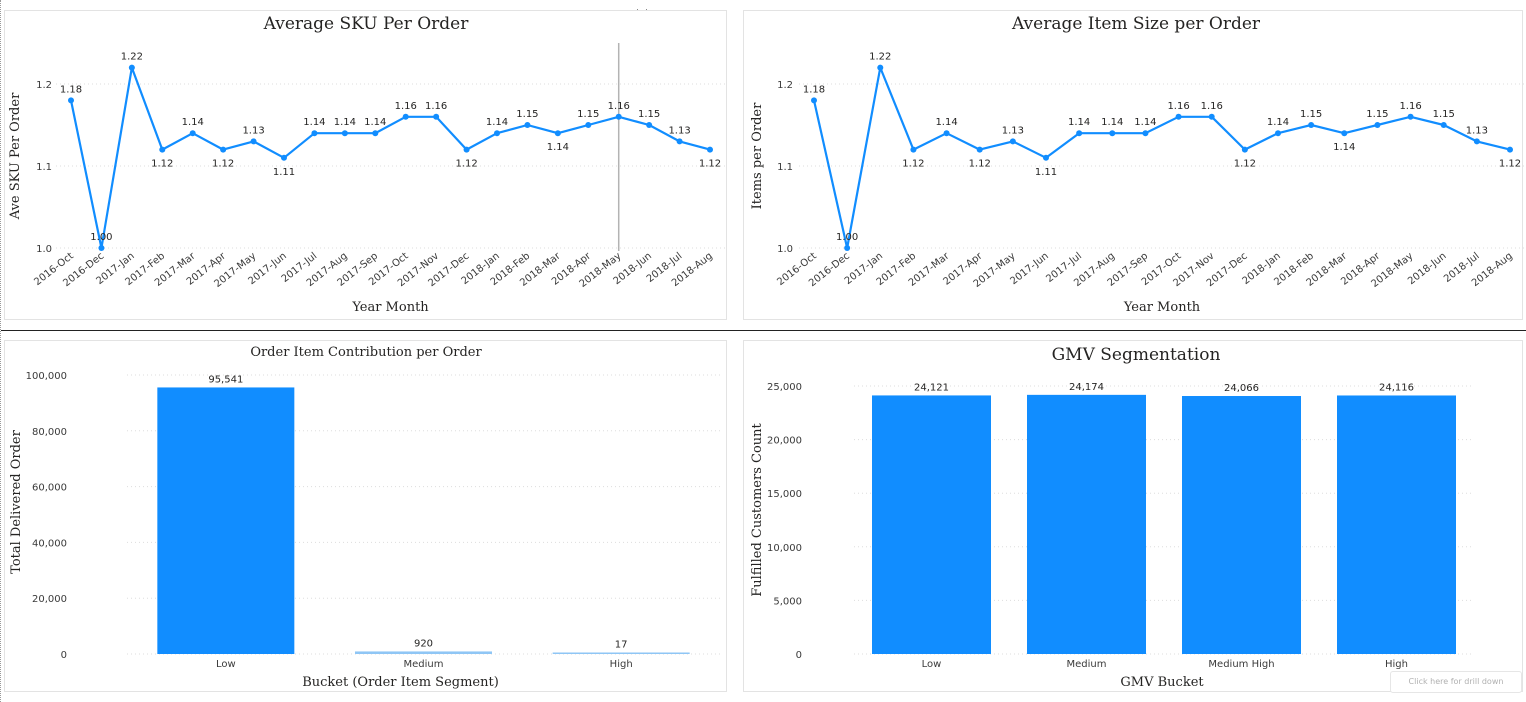  Describe the element at coordinates (1456, 682) in the screenshot. I see `drill-down-hint-button: Click here for drill down` at that location.